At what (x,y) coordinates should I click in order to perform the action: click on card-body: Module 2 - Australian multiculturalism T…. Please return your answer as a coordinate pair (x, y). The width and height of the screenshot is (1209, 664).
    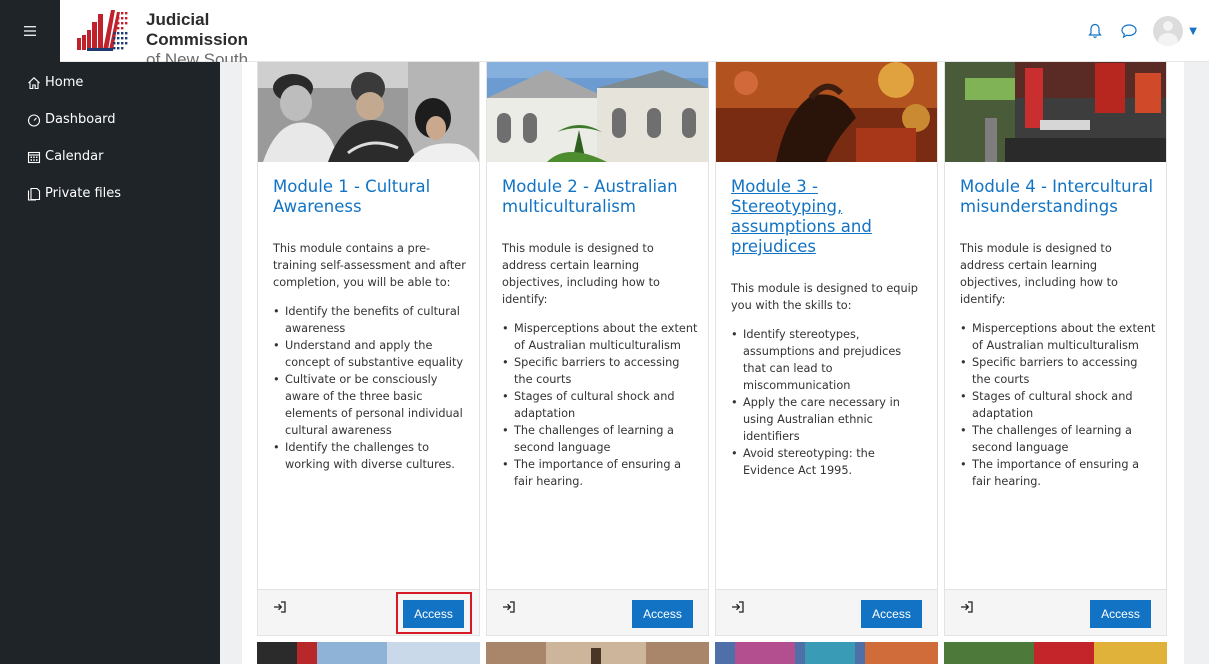
    Looking at the image, I should click on (600, 333).